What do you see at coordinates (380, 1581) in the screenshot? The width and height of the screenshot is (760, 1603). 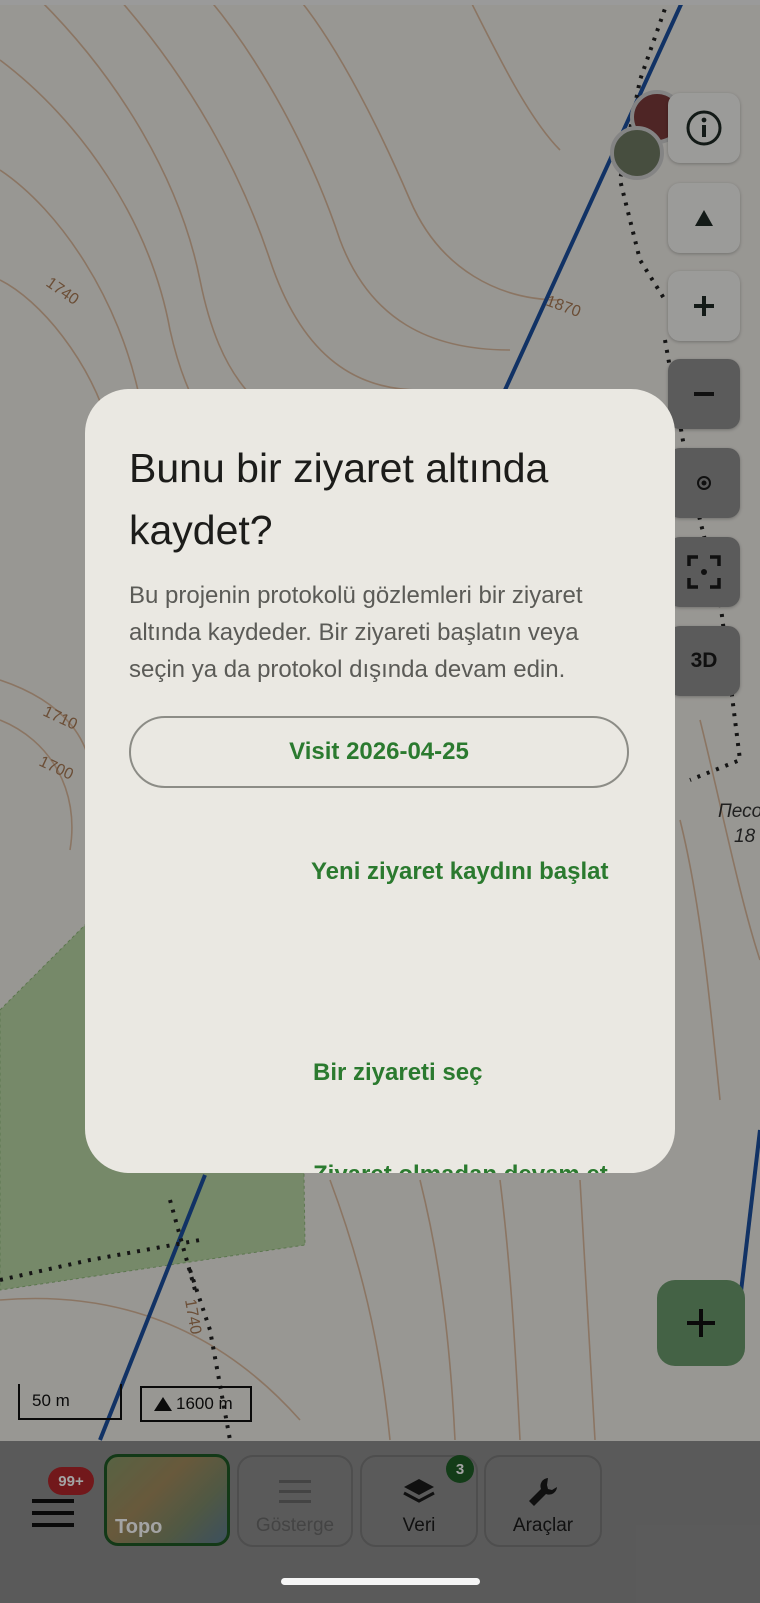 I see `home-indicator` at bounding box center [380, 1581].